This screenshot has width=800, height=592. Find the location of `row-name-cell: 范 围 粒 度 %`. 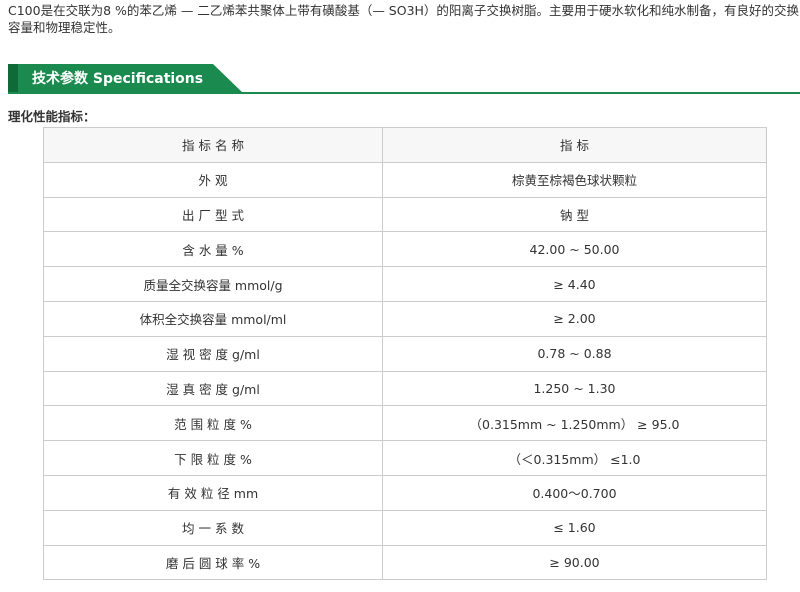

row-name-cell: 范 围 粒 度 % is located at coordinates (213, 423).